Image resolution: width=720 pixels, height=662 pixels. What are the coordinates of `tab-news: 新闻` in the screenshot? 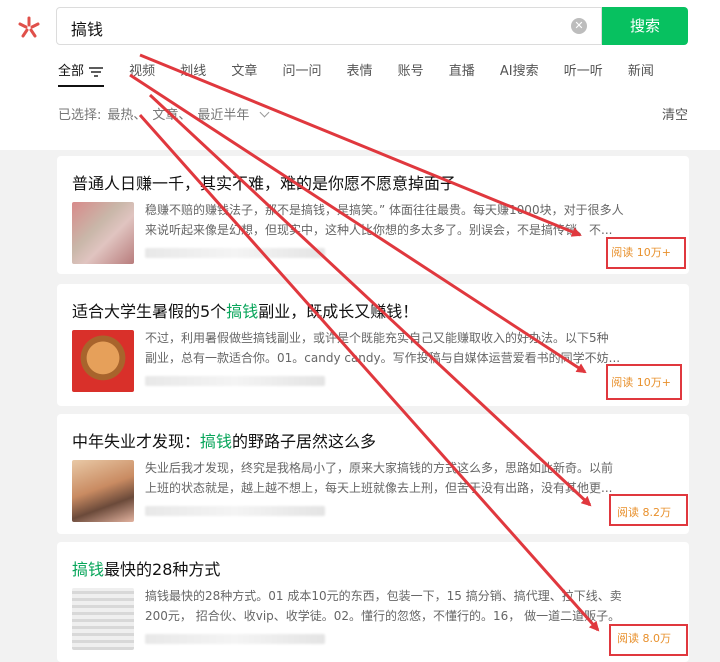 It's located at (641, 74).